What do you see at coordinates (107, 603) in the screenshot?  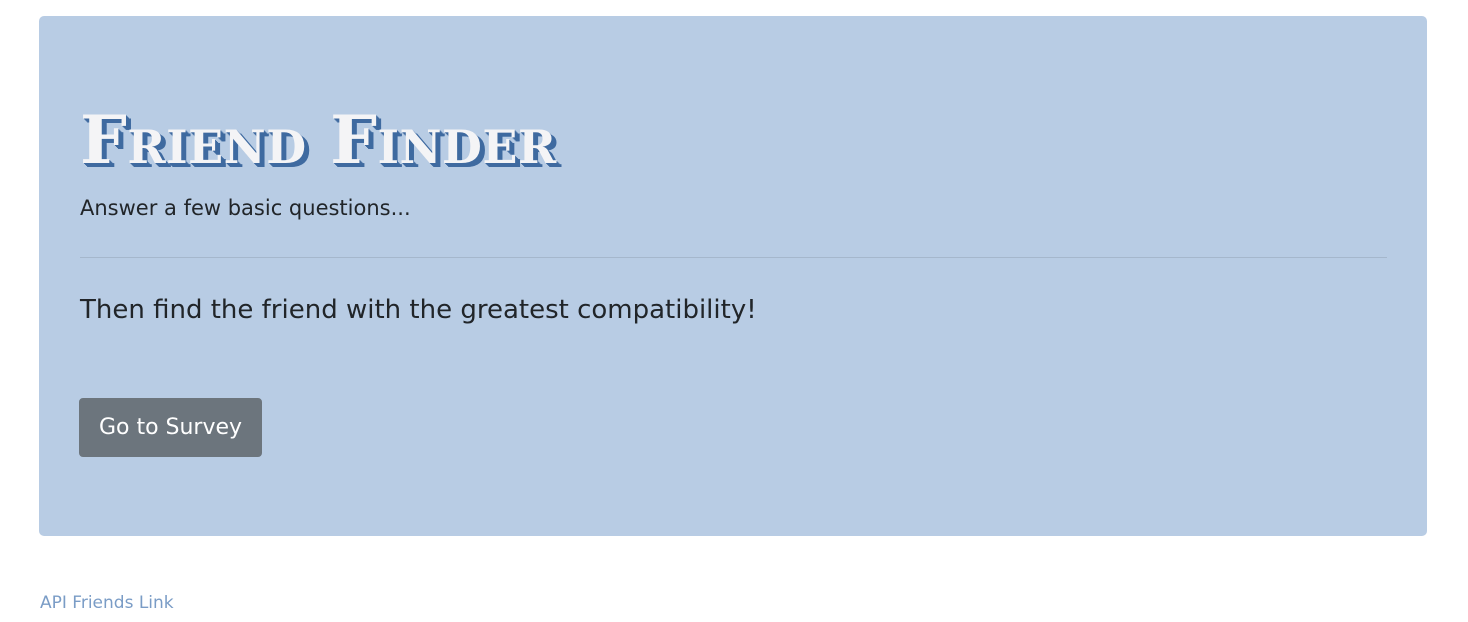 I see `api-friends-link: API Friends Link` at bounding box center [107, 603].